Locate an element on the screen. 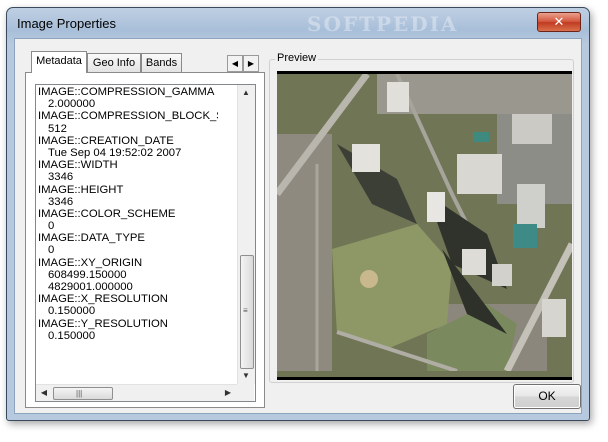  title-bar: Image Properties SOFTPEDIA ✕ is located at coordinates (298, 23).